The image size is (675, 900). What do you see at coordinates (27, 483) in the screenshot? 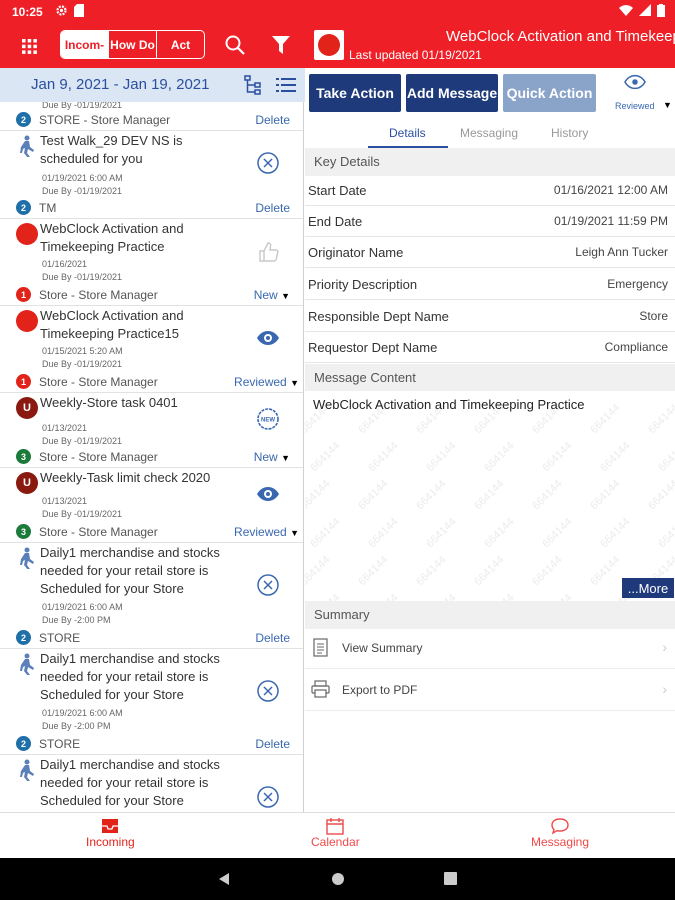
I see `user-avatar: U` at bounding box center [27, 483].